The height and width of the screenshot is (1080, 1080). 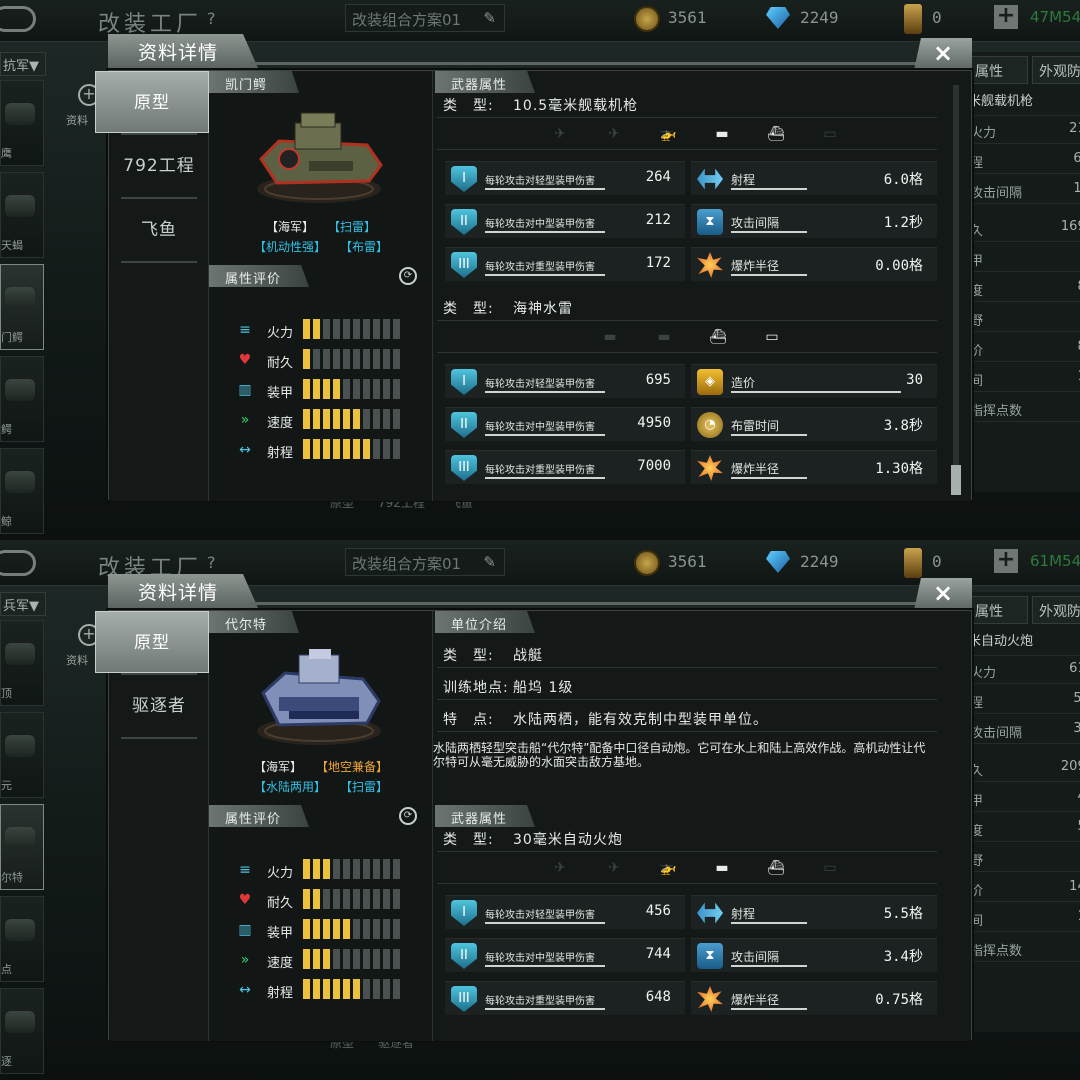 I want to click on attribute-stat-row: 射程 5.5格, so click(x=814, y=912).